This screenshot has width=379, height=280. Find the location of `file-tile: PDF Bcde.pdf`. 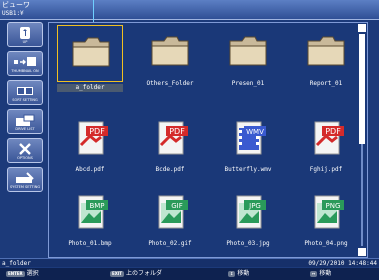

file-tile: PDF Bcde.pdf is located at coordinates (170, 145).